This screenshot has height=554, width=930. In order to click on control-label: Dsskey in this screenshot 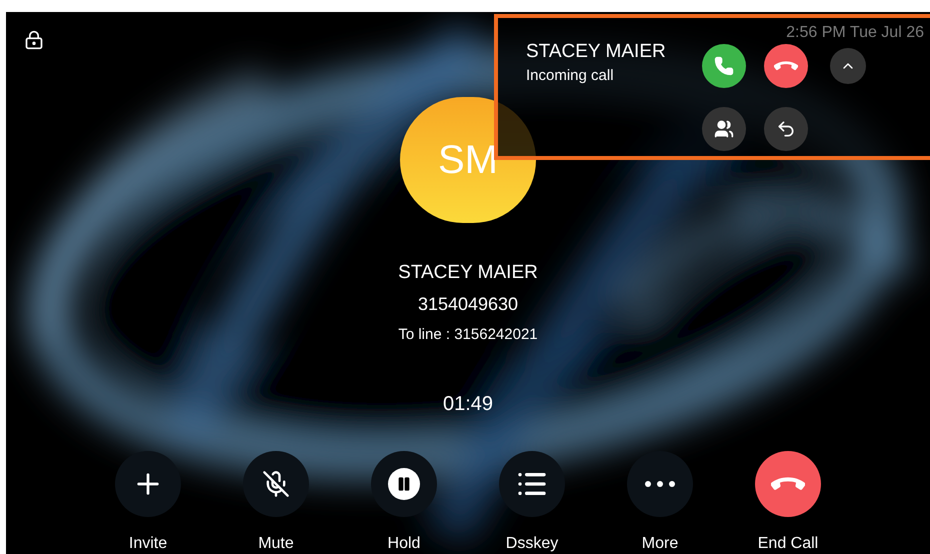, I will do `click(532, 544)`.